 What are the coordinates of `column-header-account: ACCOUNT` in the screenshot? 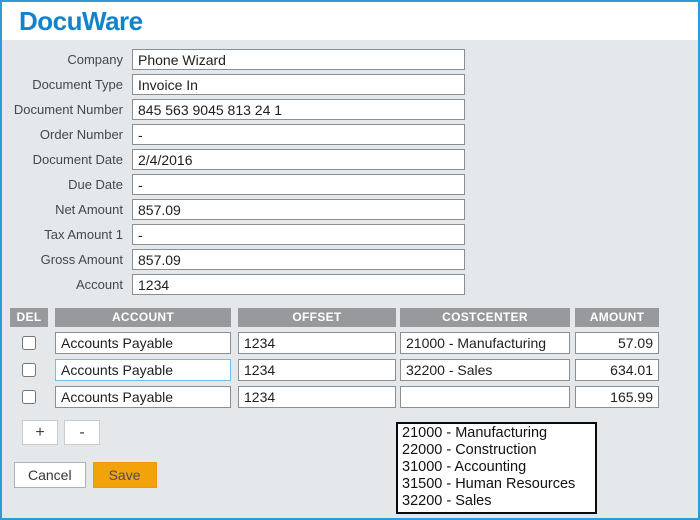 It's located at (143, 317).